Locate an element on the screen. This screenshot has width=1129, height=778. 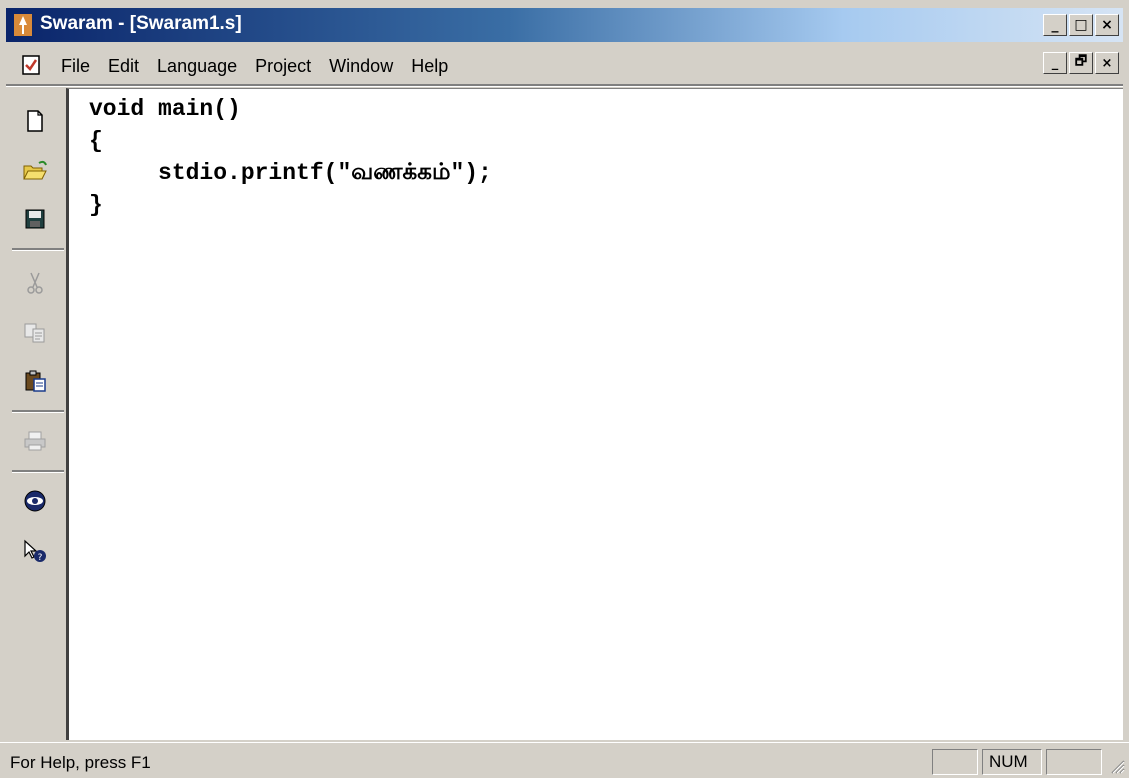
close-button: × is located at coordinates (1107, 25).